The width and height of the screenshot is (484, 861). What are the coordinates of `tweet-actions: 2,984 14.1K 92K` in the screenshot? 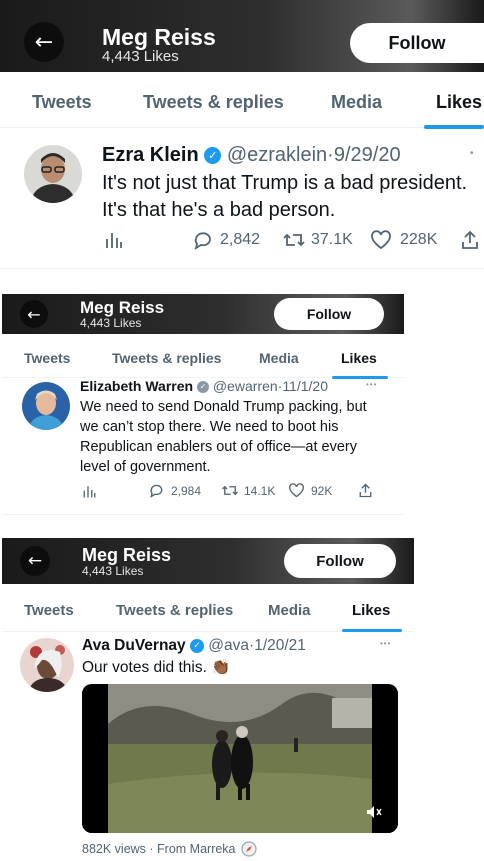 It's located at (203, 492).